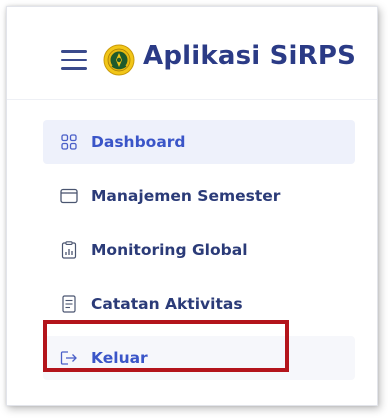  I want to click on window-icon, so click(69, 196).